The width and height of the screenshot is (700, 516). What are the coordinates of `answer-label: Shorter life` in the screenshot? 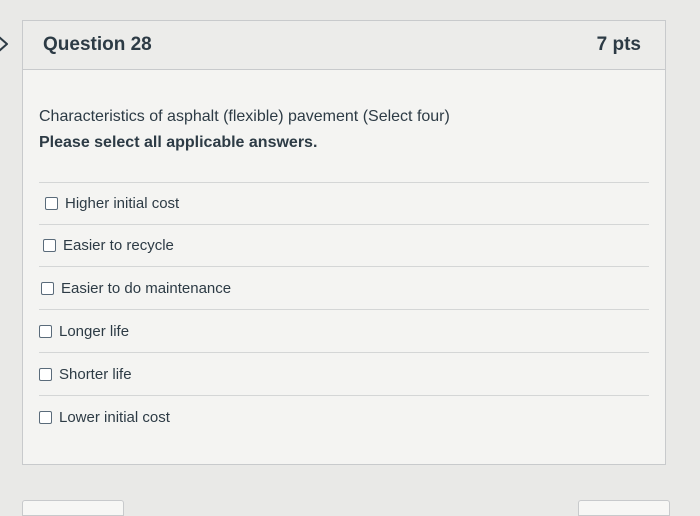 It's located at (95, 374).